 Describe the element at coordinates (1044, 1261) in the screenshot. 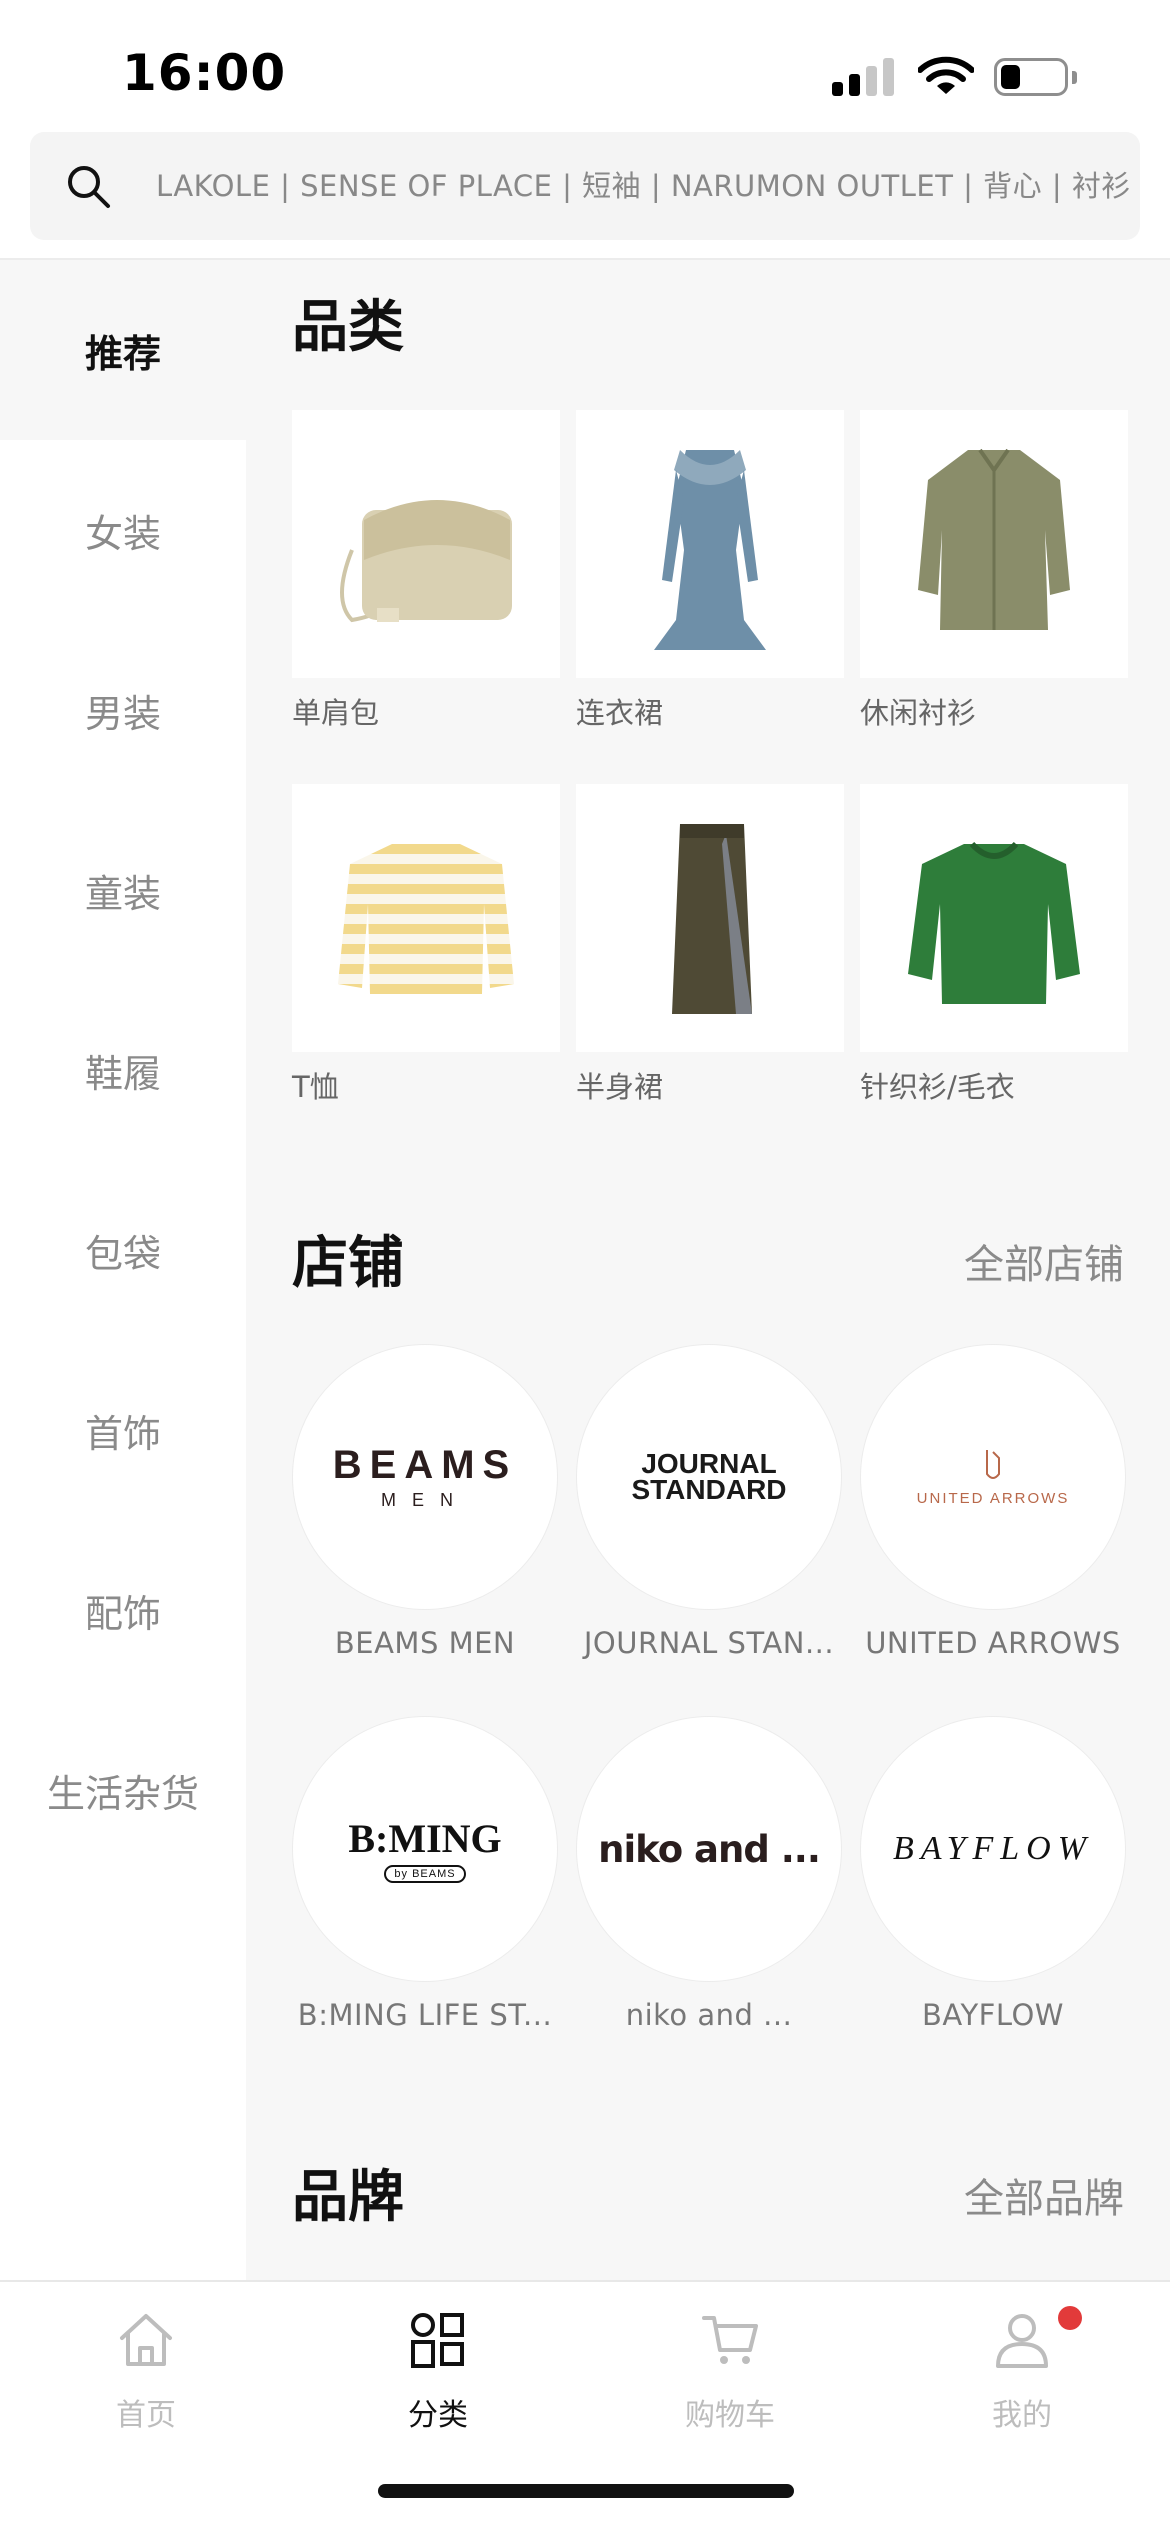

I see `all-stores-link: 全部店铺` at that location.